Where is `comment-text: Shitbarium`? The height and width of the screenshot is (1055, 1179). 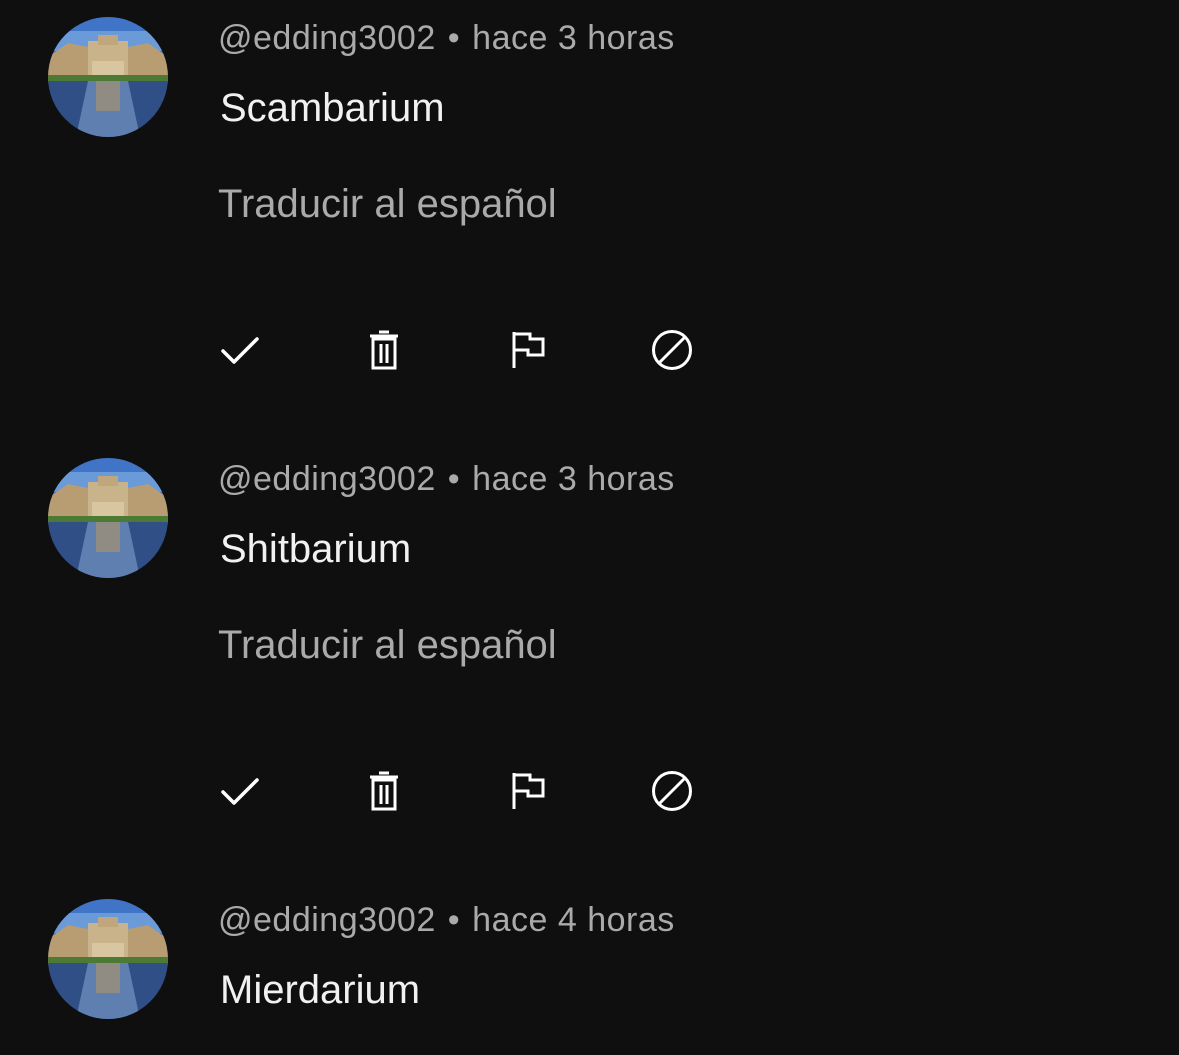 comment-text: Shitbarium is located at coordinates (316, 549).